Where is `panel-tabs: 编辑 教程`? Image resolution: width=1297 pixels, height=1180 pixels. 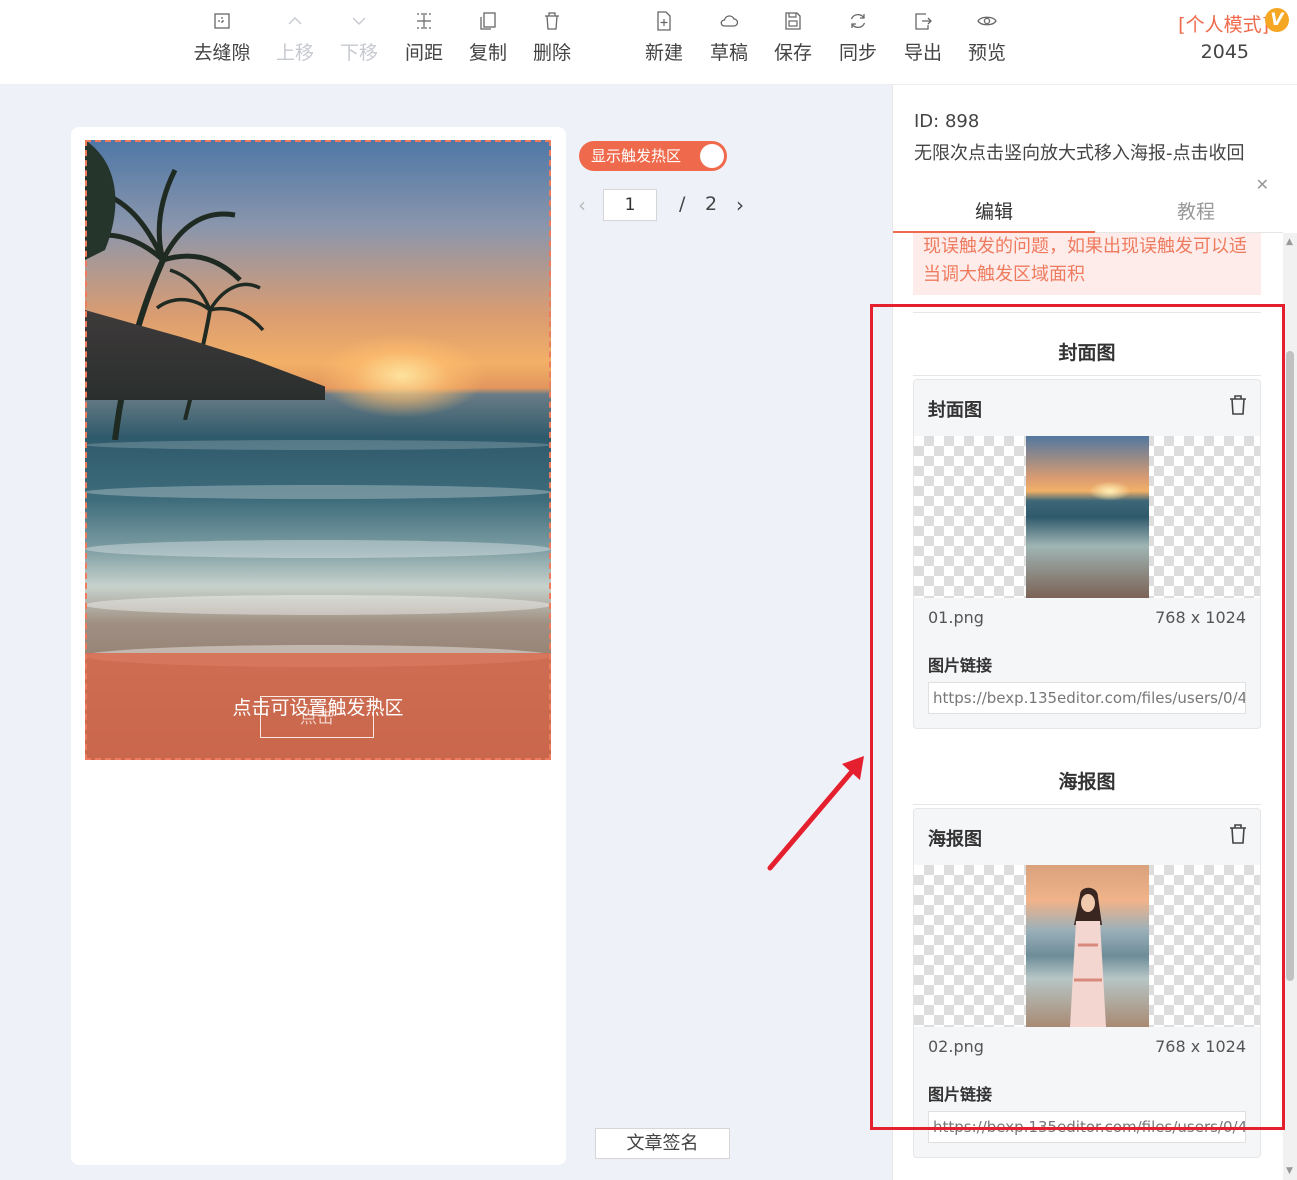
panel-tabs: 编辑 教程 is located at coordinates (1088, 213).